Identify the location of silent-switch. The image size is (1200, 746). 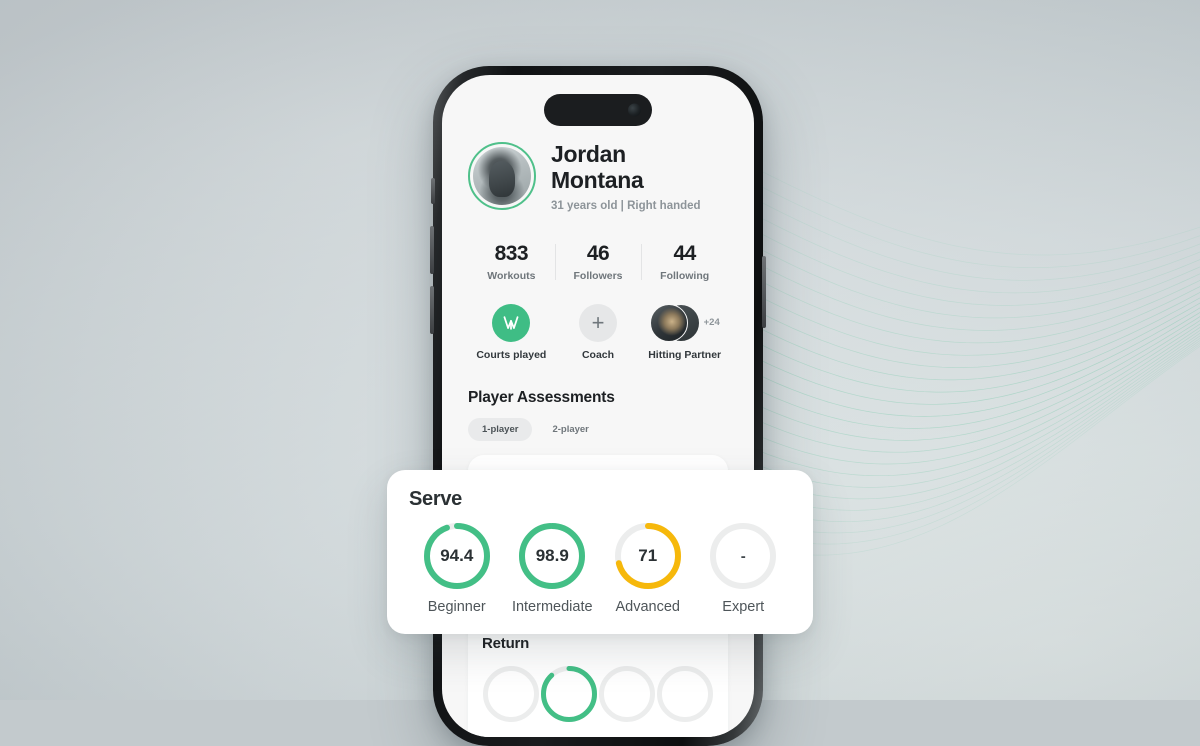
(433, 191).